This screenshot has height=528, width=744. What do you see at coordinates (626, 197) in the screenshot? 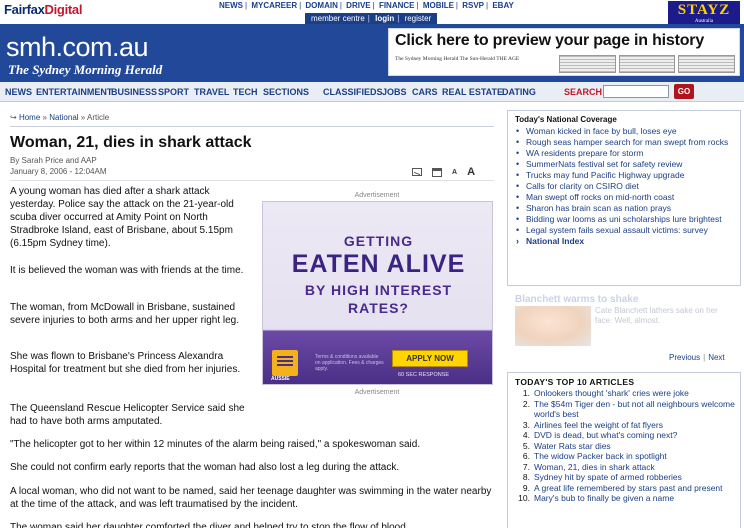
I see `list-item: Man swept off rocks on mid-north coast` at bounding box center [626, 197].